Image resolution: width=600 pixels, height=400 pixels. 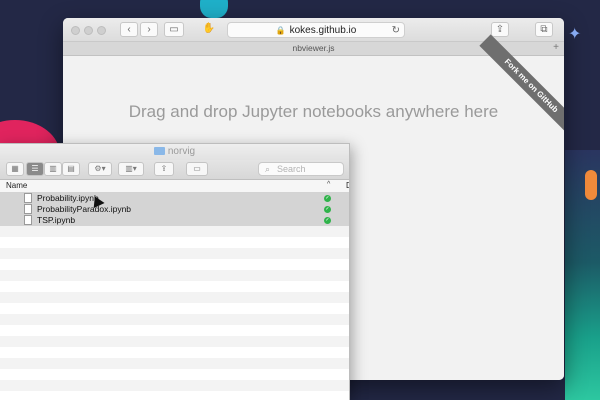 I want to click on search-input: ⌕ Search, so click(x=301, y=169).